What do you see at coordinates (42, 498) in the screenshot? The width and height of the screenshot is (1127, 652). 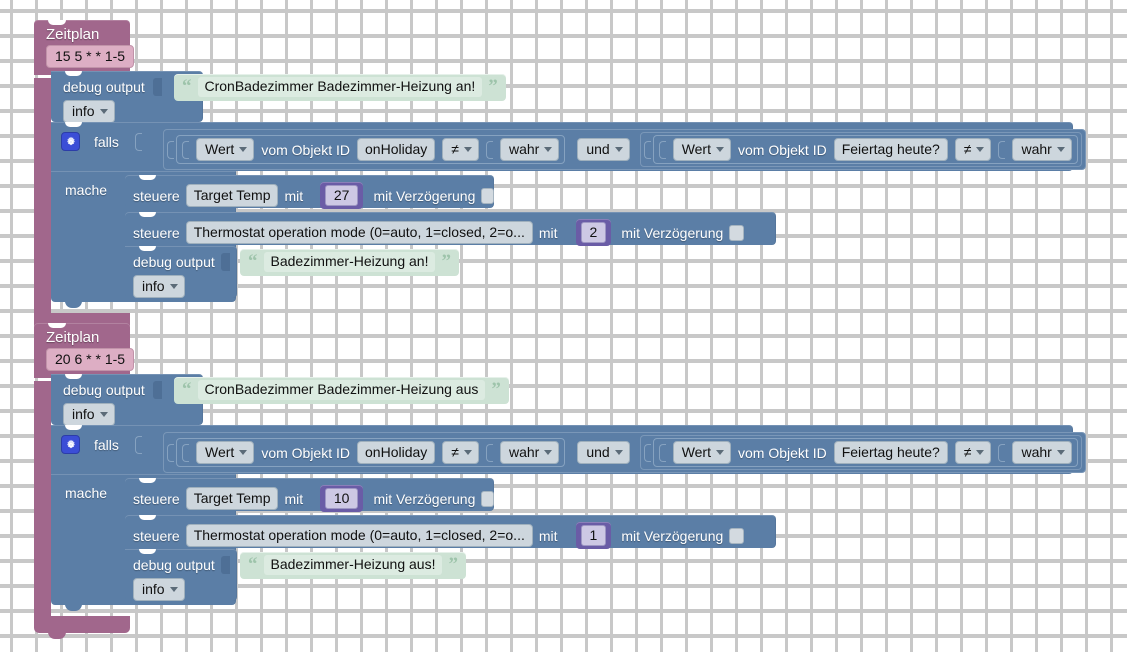 I see `schedule-spine` at bounding box center [42, 498].